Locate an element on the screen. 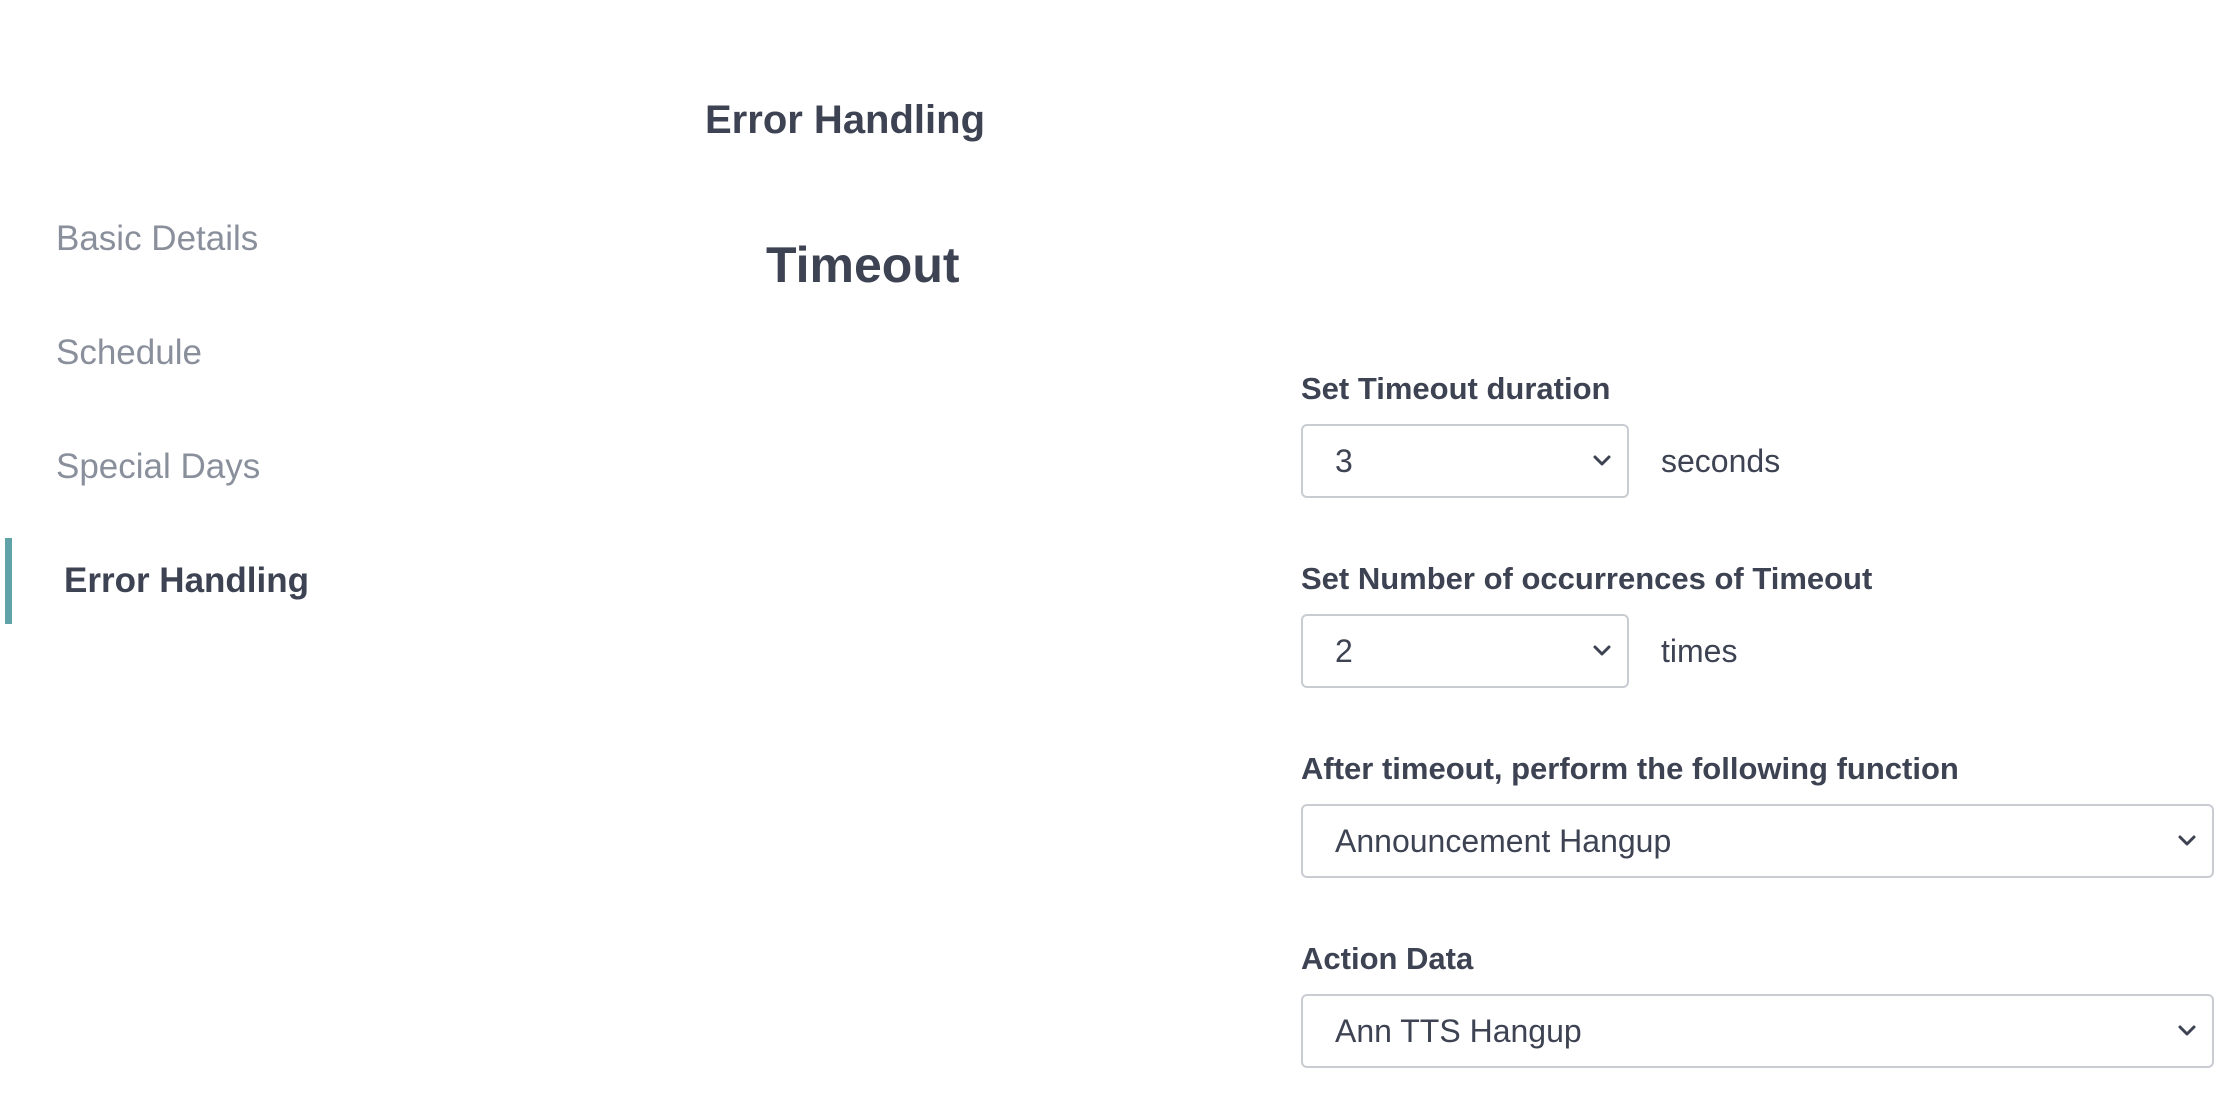 This screenshot has width=2226, height=1100. timeout-duration-label: Set Timeout duration is located at coordinates (1456, 388).